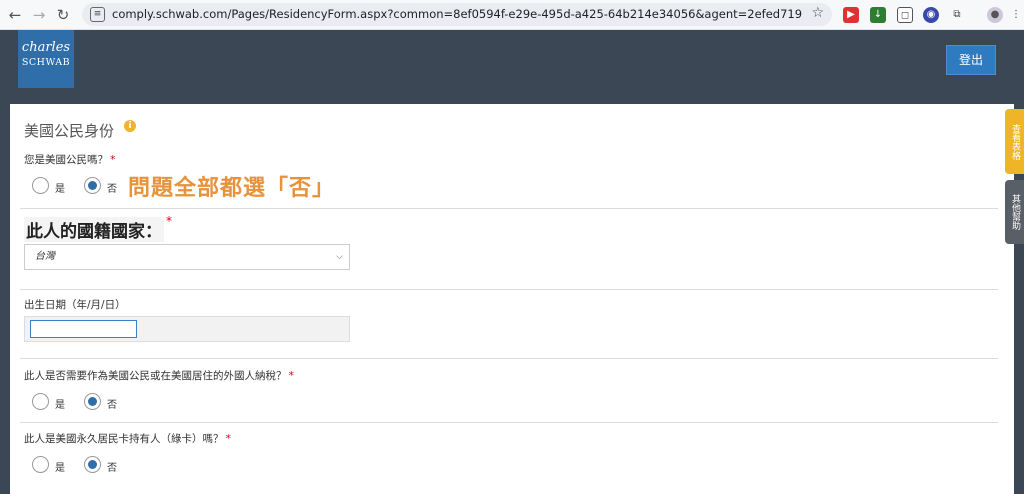  I want to click on nationality-selected-value: 台灣, so click(45, 256).